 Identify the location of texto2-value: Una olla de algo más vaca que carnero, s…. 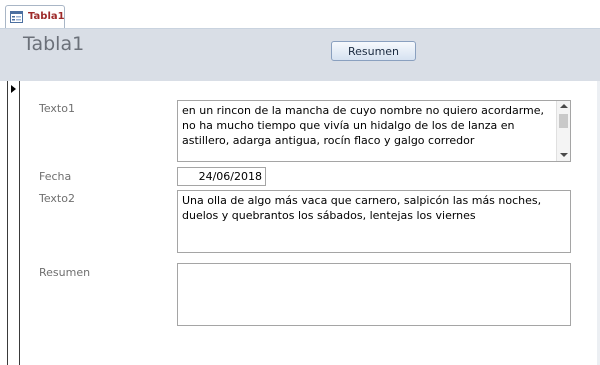
(362, 208).